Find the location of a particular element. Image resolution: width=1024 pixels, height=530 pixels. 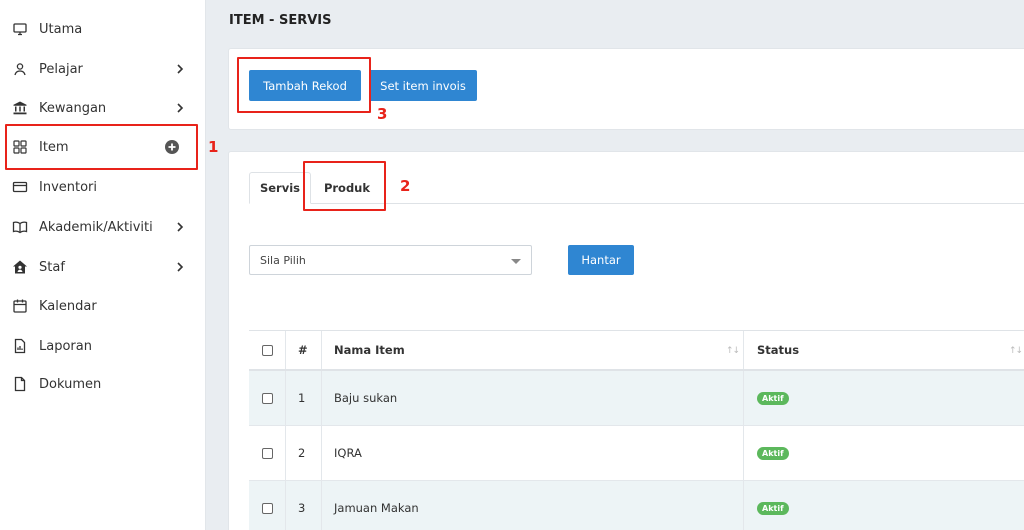

set-item-invois-button: Set item invois is located at coordinates (423, 85).